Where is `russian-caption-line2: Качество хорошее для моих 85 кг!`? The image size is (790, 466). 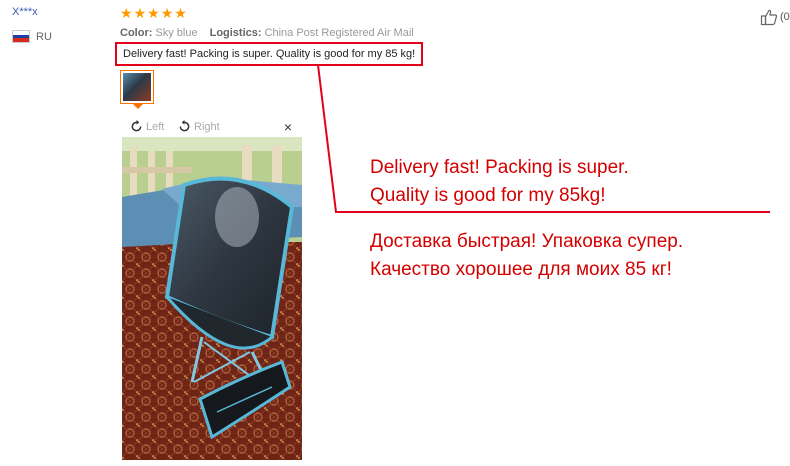
russian-caption-line2: Качество хорошее для моих 85 кг! is located at coordinates (521, 269).